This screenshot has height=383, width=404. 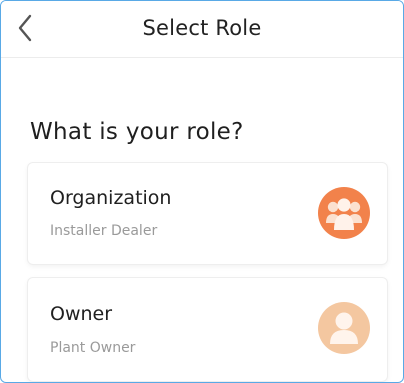 What do you see at coordinates (344, 213) in the screenshot?
I see `group-icon` at bounding box center [344, 213].